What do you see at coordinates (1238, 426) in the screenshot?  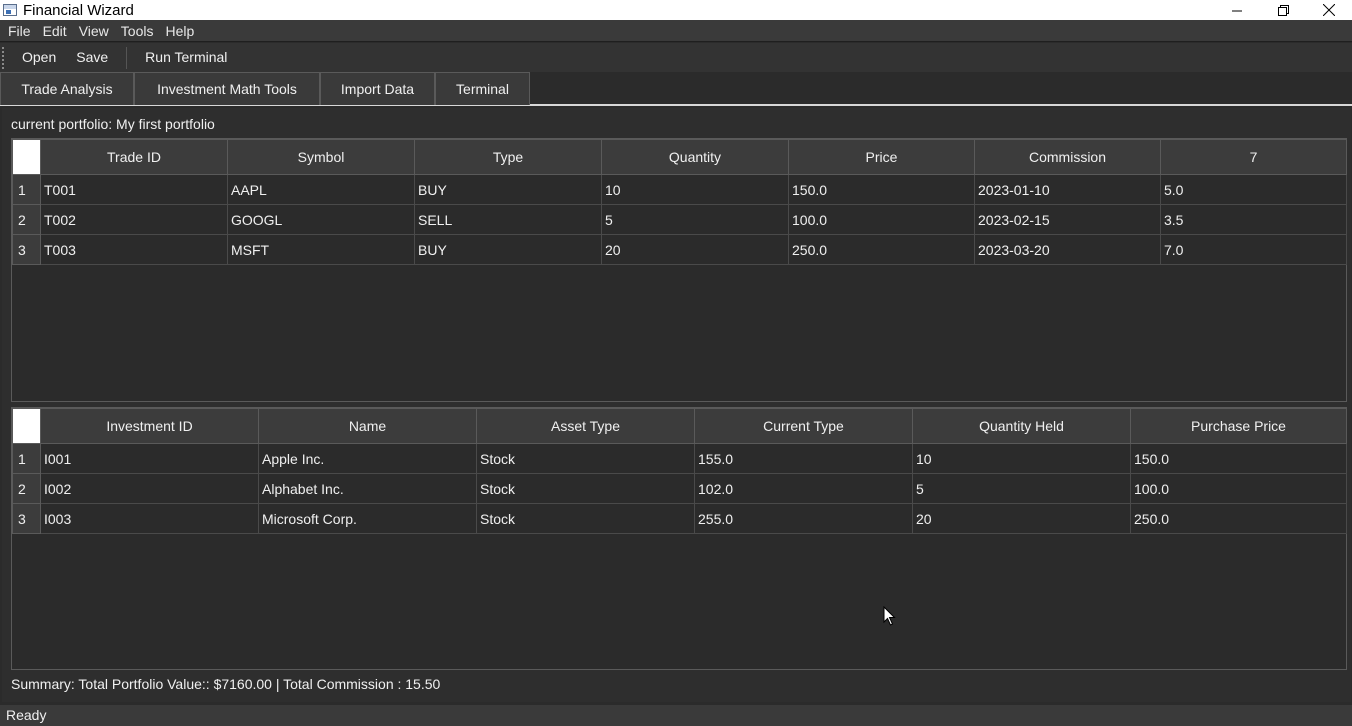 I see `column-header: Purchase Price` at bounding box center [1238, 426].